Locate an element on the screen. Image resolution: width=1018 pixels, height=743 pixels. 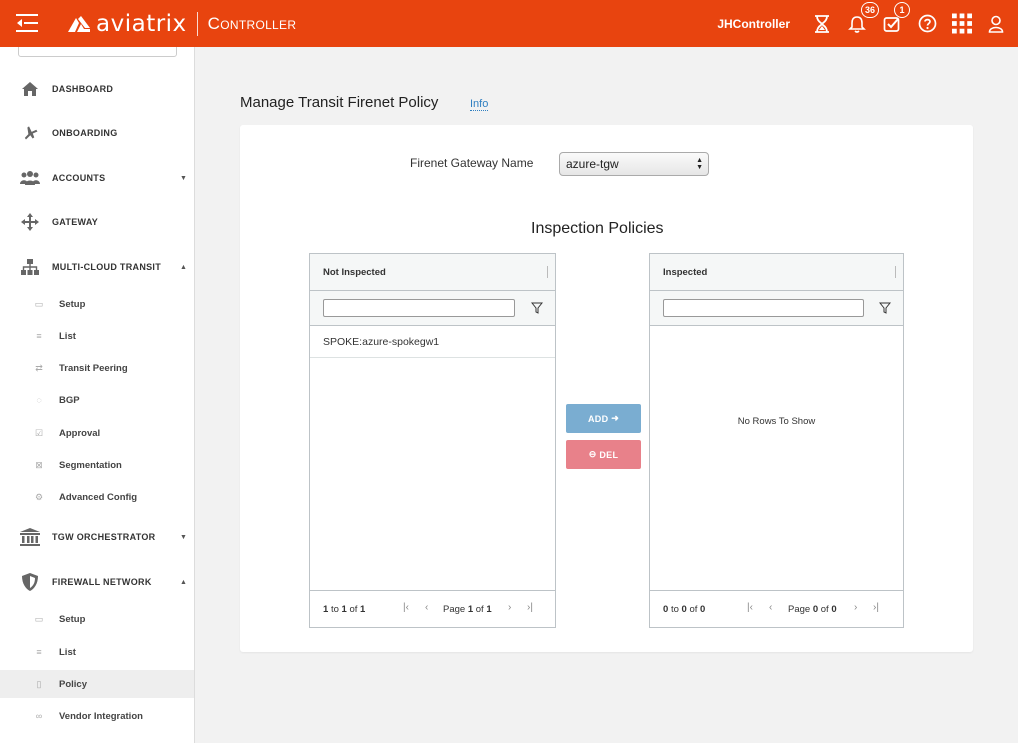
menu-collapse-icon is located at coordinates (28, 23).